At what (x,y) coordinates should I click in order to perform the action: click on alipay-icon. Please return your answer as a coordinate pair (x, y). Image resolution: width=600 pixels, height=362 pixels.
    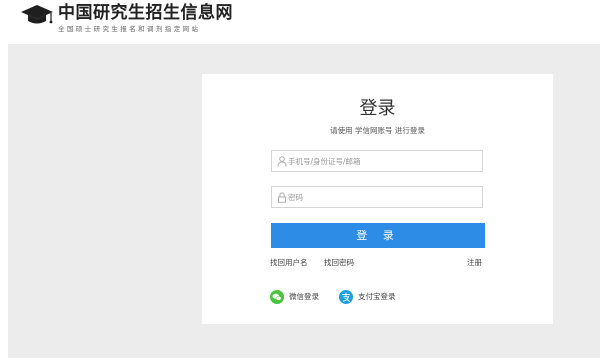
    Looking at the image, I should click on (346, 297).